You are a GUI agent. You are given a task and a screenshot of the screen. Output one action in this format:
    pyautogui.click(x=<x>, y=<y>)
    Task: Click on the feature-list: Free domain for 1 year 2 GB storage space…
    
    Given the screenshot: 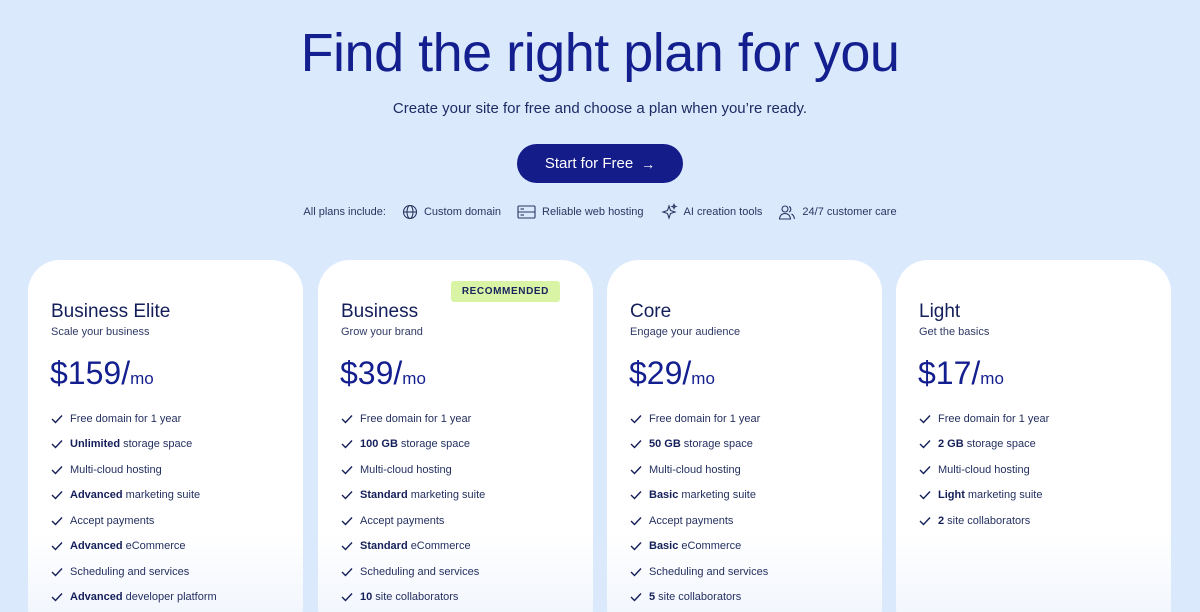 What is the action you would take?
    pyautogui.click(x=984, y=470)
    